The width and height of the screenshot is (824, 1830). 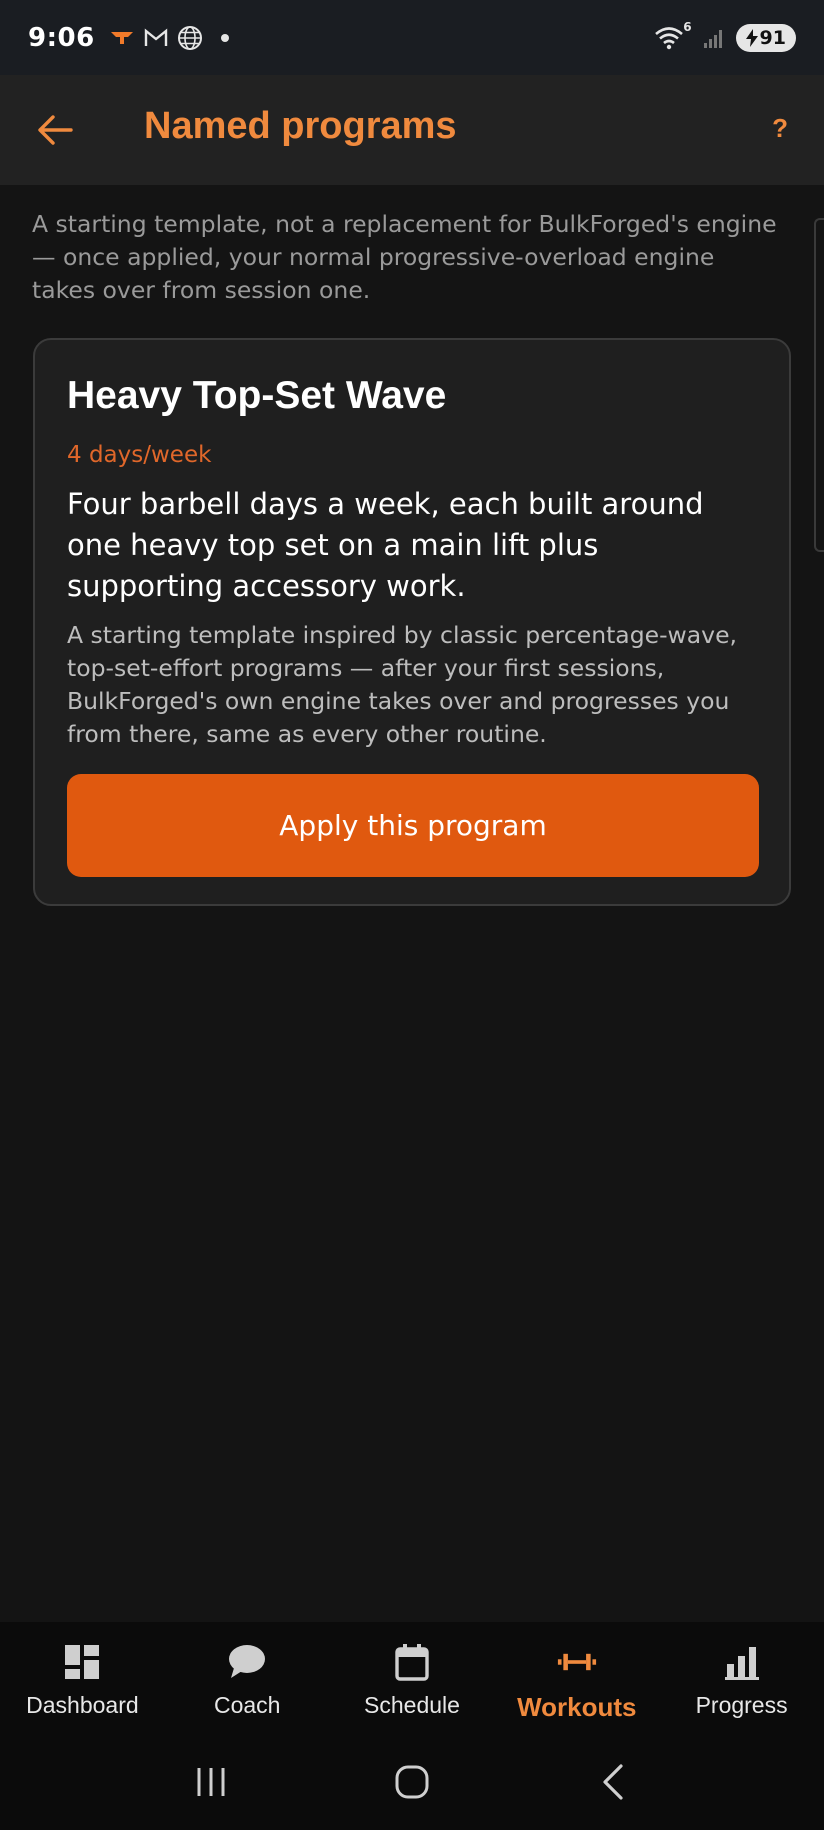 I want to click on system-back-button, so click(x=613, y=1782).